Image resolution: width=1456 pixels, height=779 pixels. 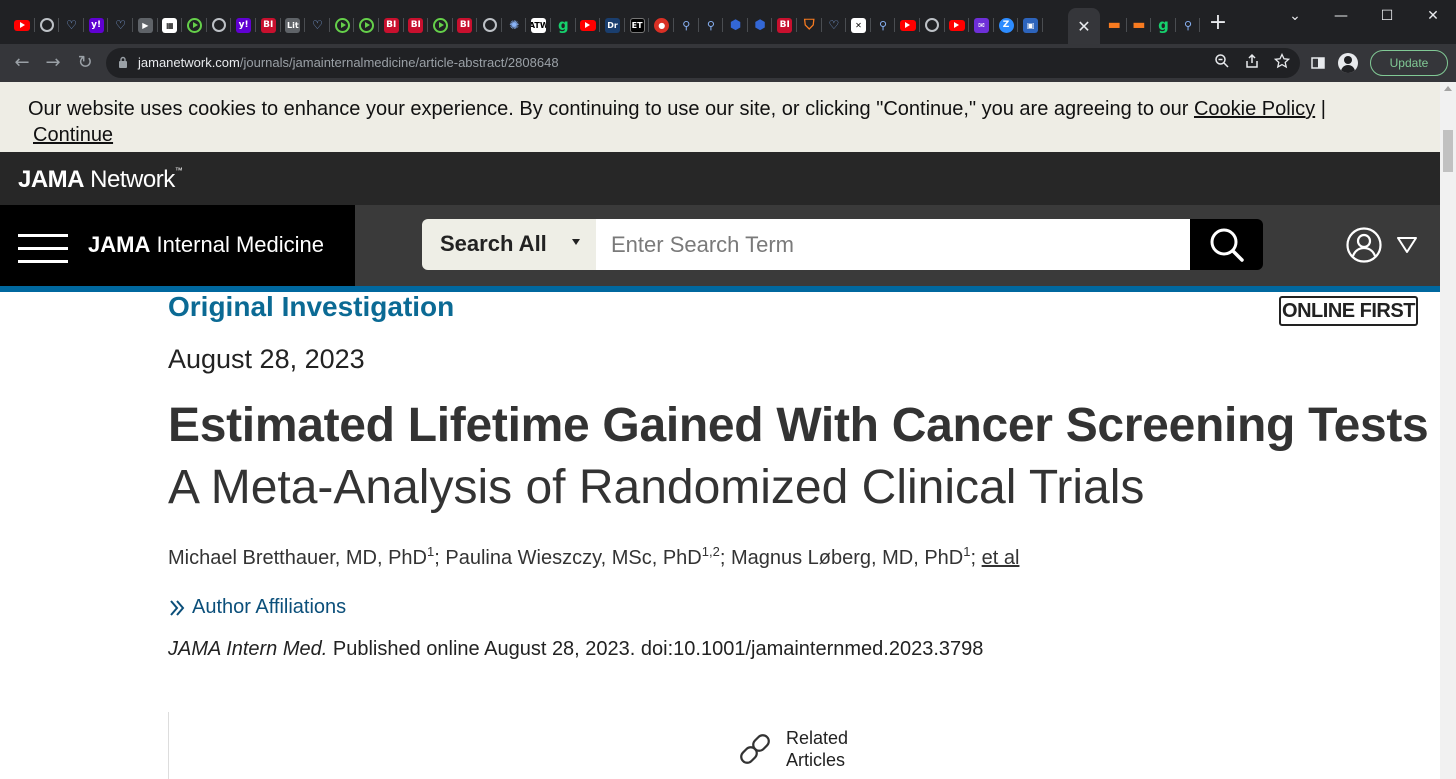 What do you see at coordinates (1448, 88) in the screenshot?
I see `scroll-up-arrow-icon` at bounding box center [1448, 88].